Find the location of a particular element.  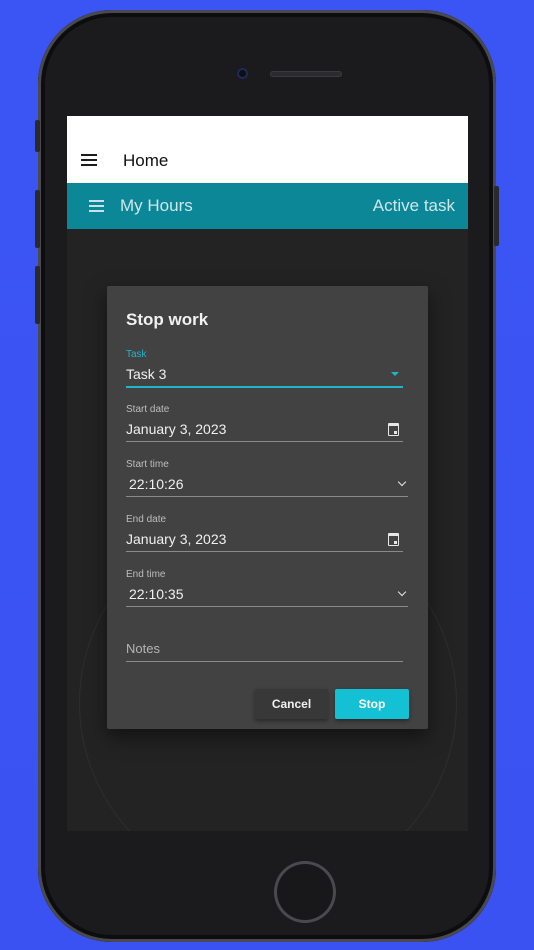

notes-placeholder: Notes is located at coordinates (143, 648).